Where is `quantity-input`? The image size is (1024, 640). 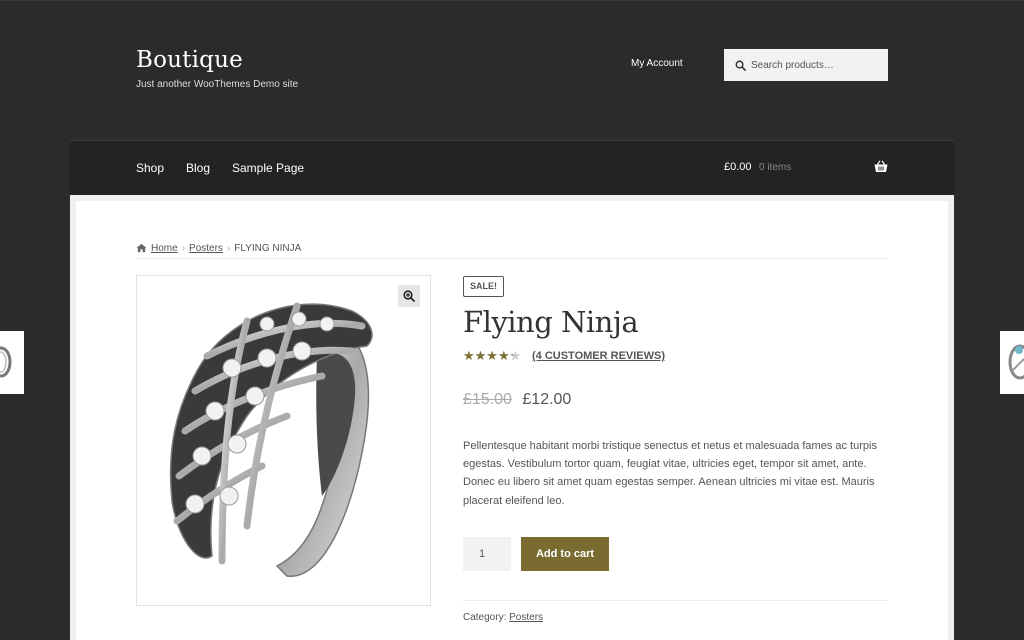
quantity-input is located at coordinates (487, 554).